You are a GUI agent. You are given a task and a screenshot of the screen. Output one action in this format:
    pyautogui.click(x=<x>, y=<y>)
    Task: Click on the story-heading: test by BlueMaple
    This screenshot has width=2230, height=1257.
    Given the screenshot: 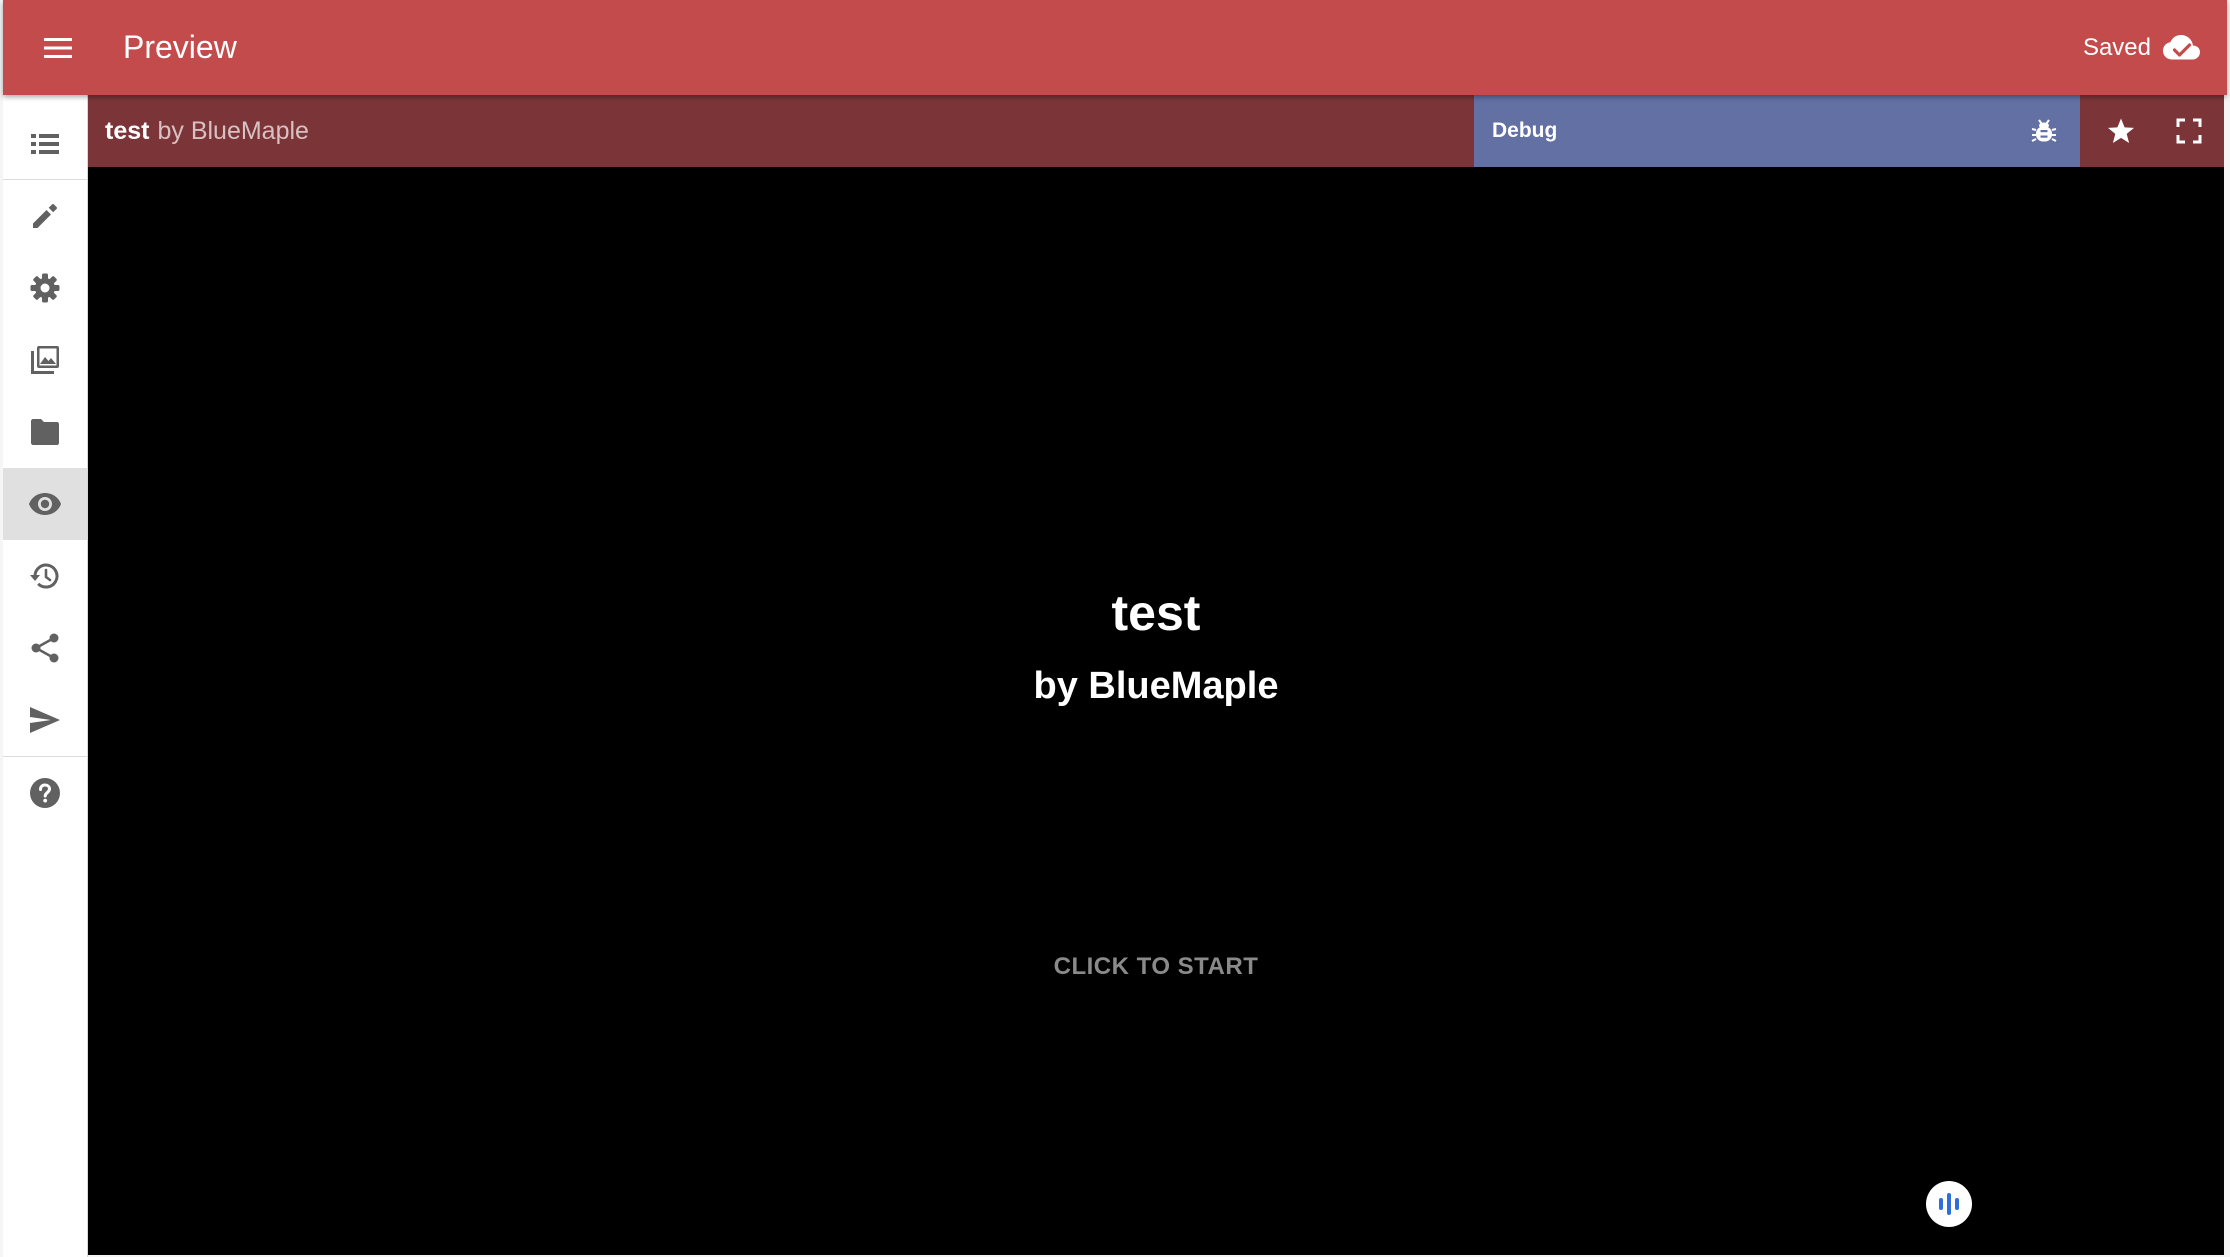 What is the action you would take?
    pyautogui.click(x=207, y=131)
    